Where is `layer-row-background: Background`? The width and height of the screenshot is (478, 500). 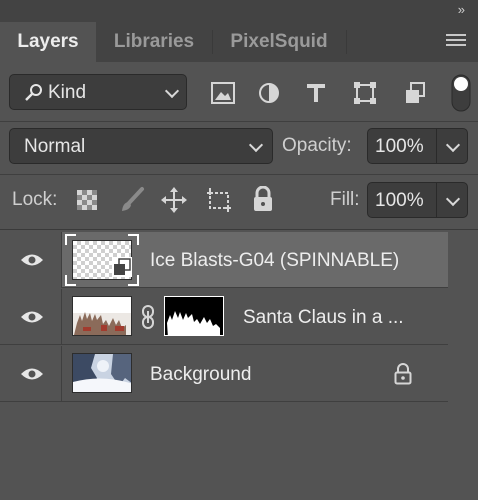 layer-row-background: Background is located at coordinates (224, 374).